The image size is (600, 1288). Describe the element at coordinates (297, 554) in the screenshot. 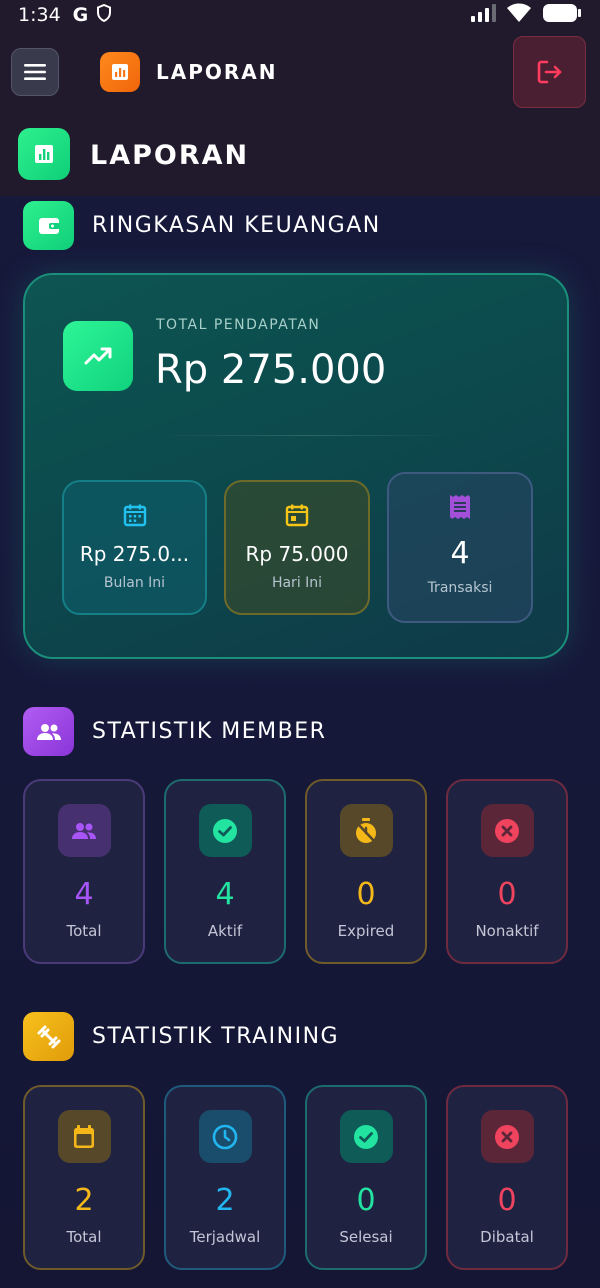

I see `daily-income-value: Rp 75.000` at that location.